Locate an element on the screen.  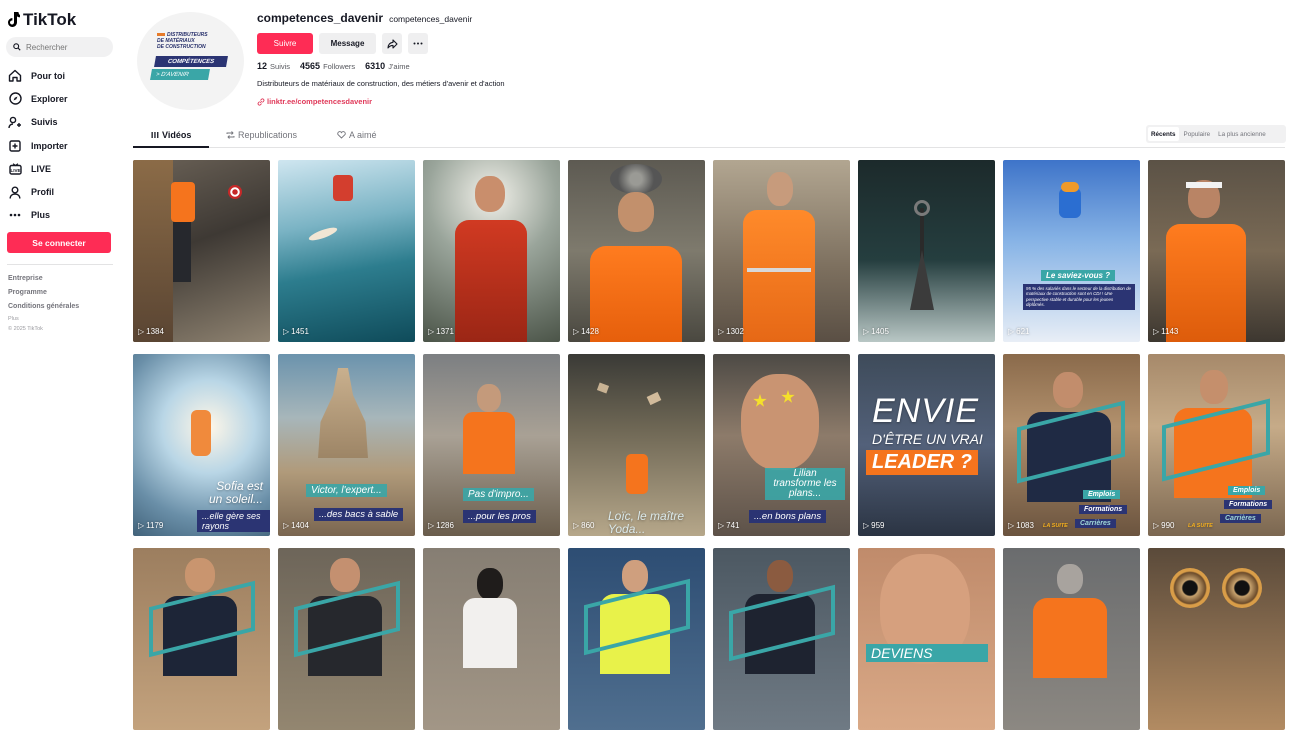
video-card: ▷ 1428 is located at coordinates (636, 251).